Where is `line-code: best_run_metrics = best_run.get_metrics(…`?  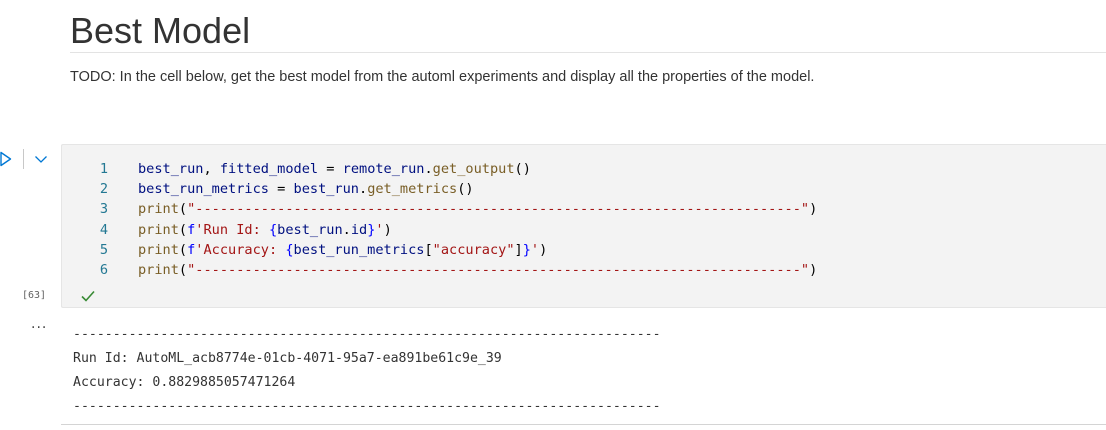 line-code: best_run_metrics = best_run.get_metrics(… is located at coordinates (306, 189).